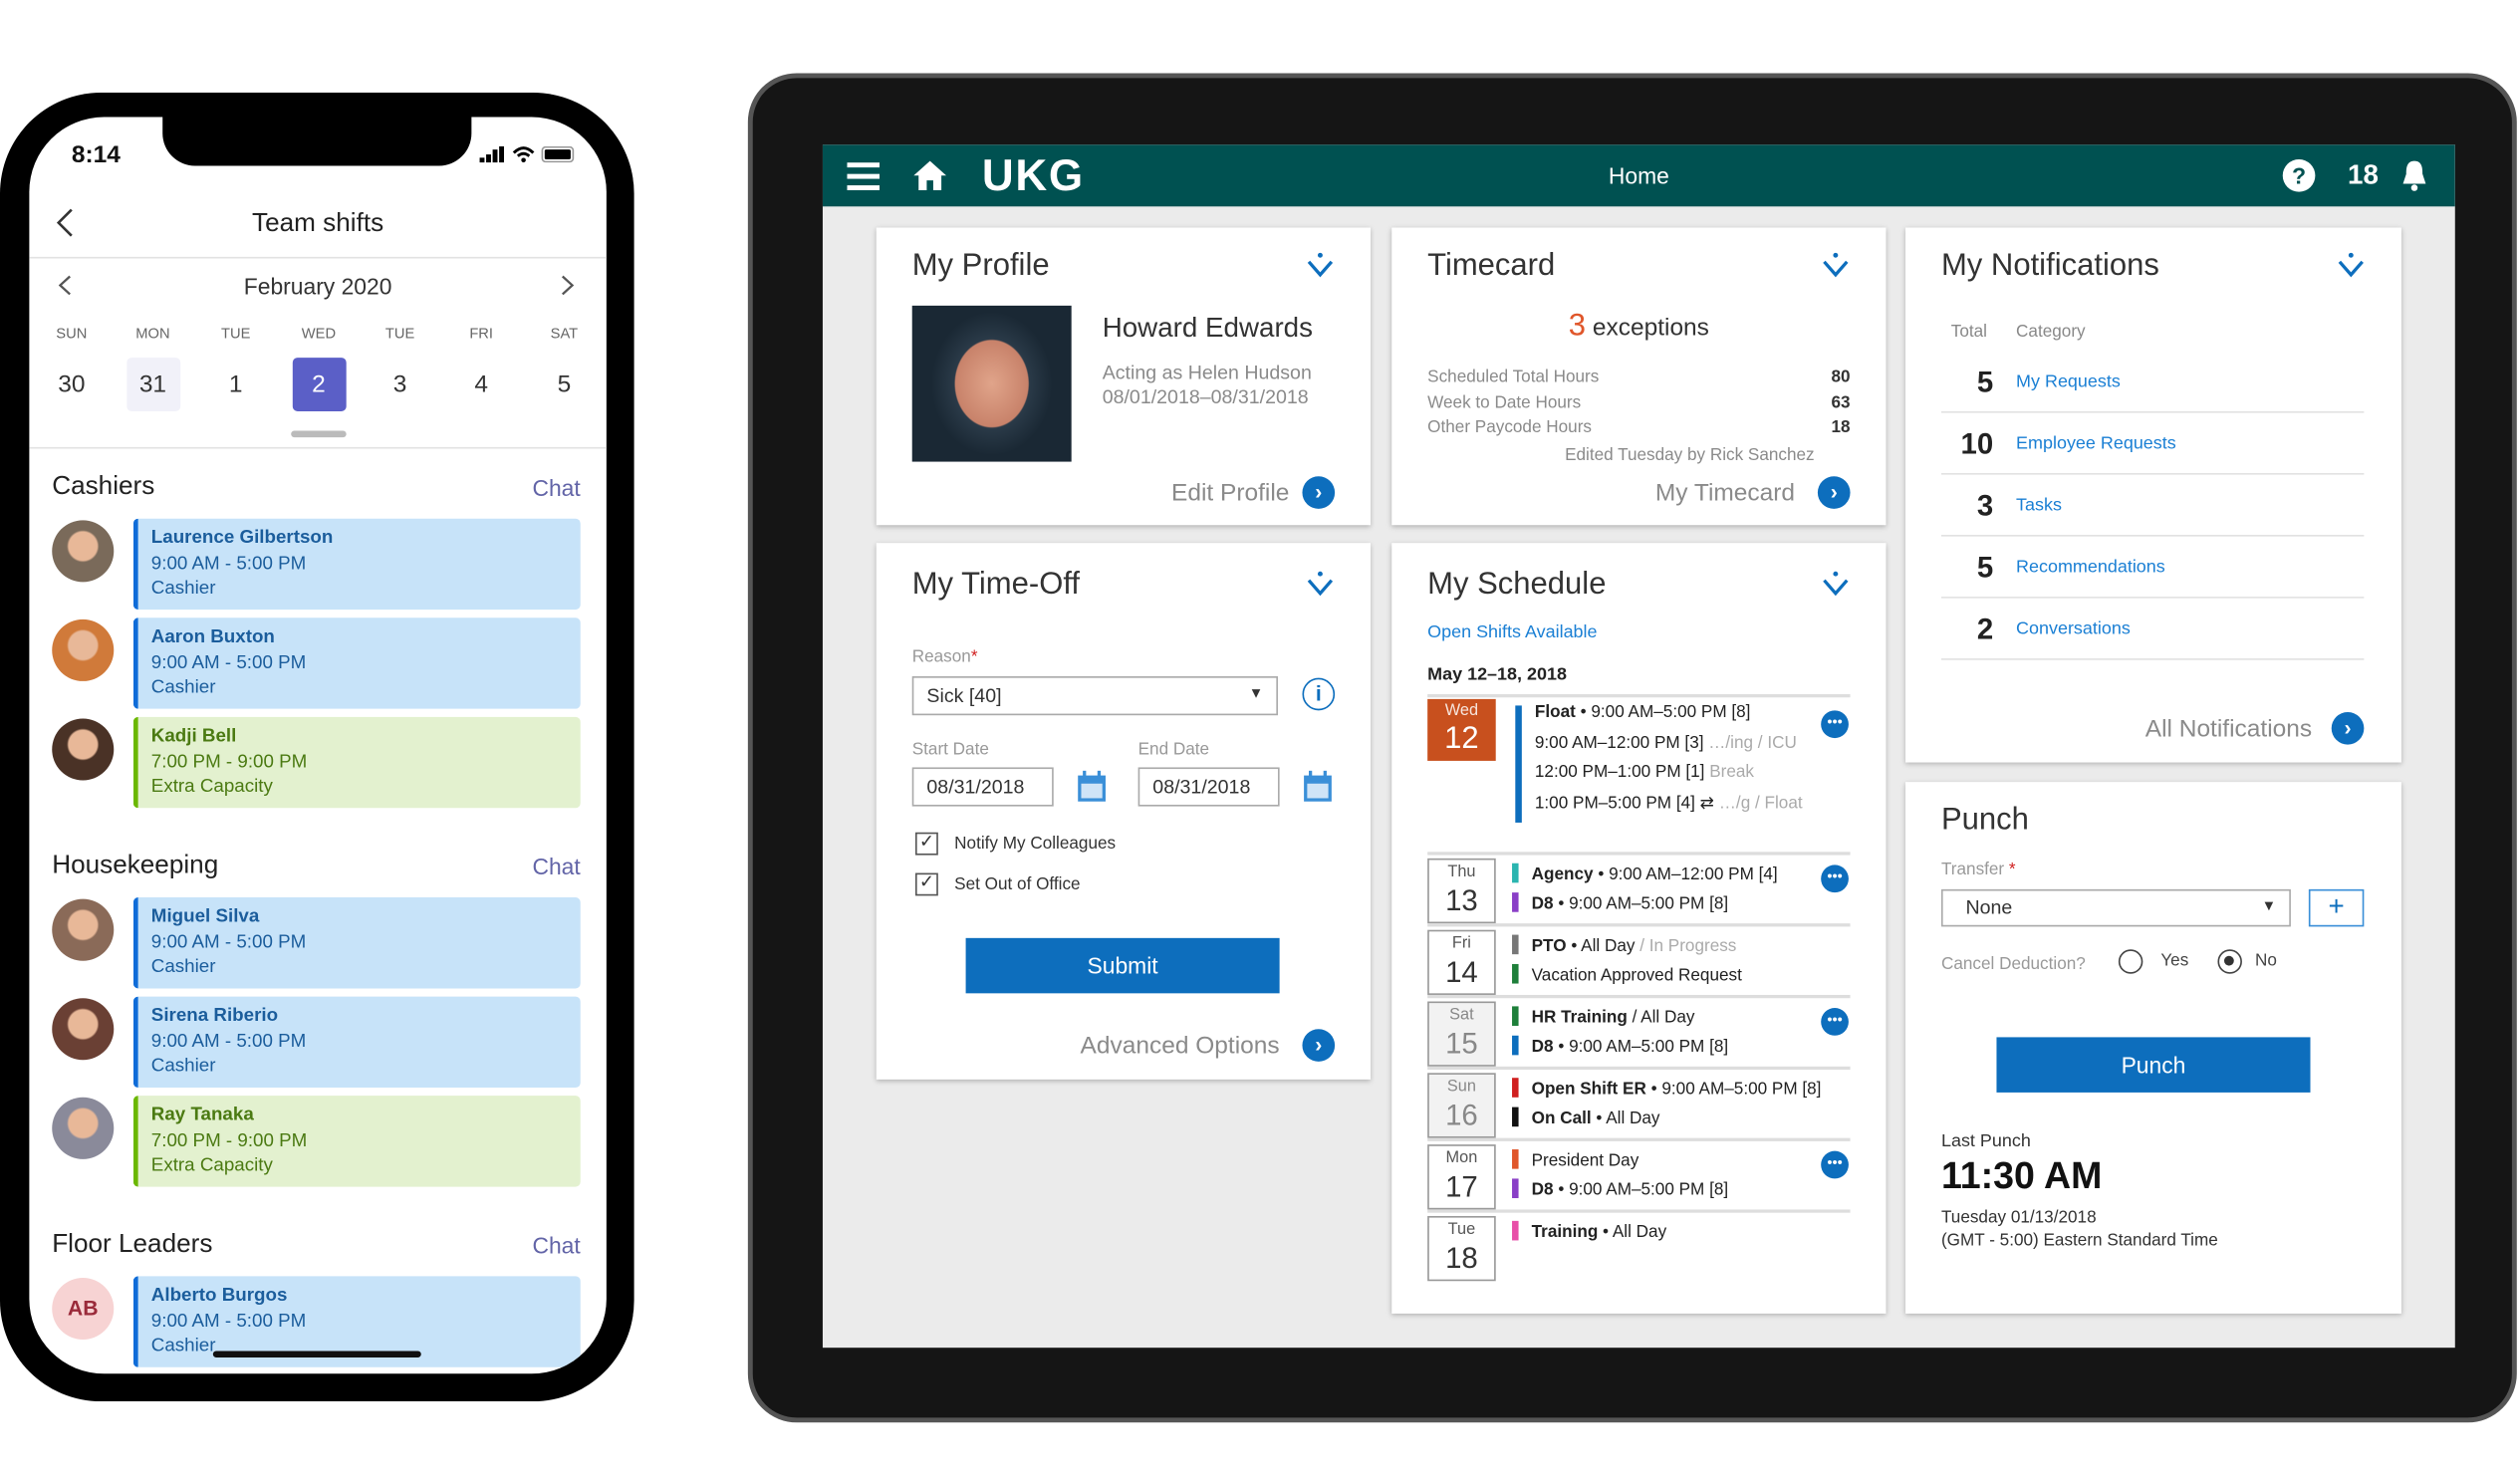 Image resolution: width=2520 pixels, height=1478 pixels. I want to click on help-icon: ?, so click(2299, 175).